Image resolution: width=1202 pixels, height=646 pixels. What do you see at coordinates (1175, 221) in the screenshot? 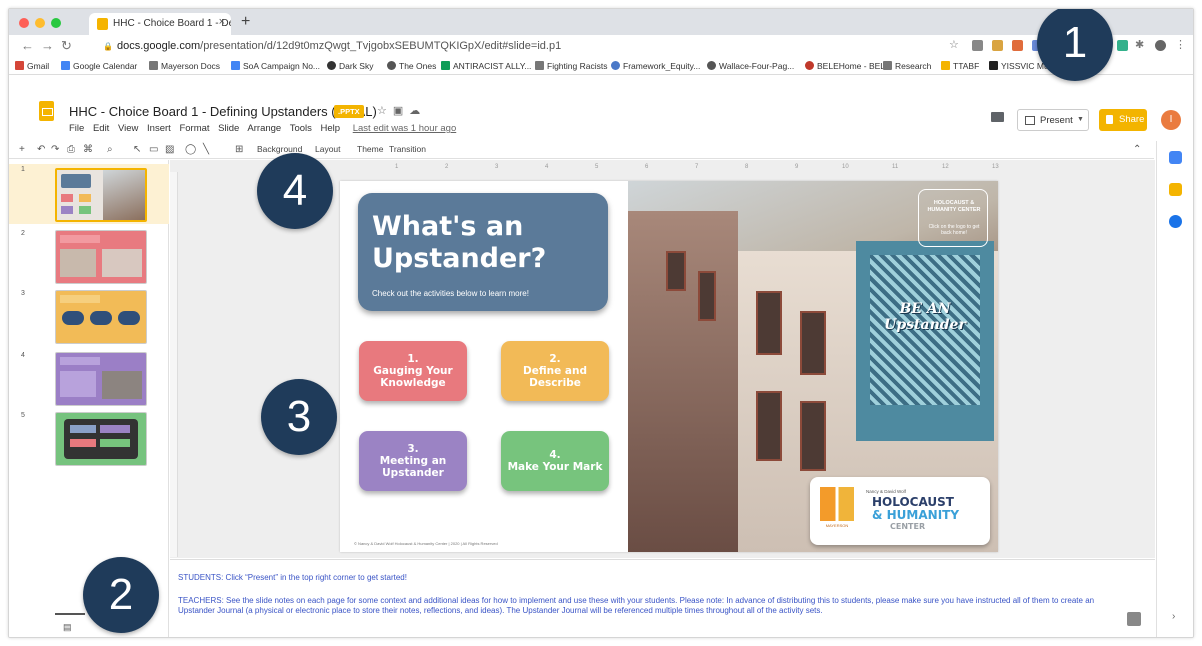
I see `tasks-icon` at bounding box center [1175, 221].